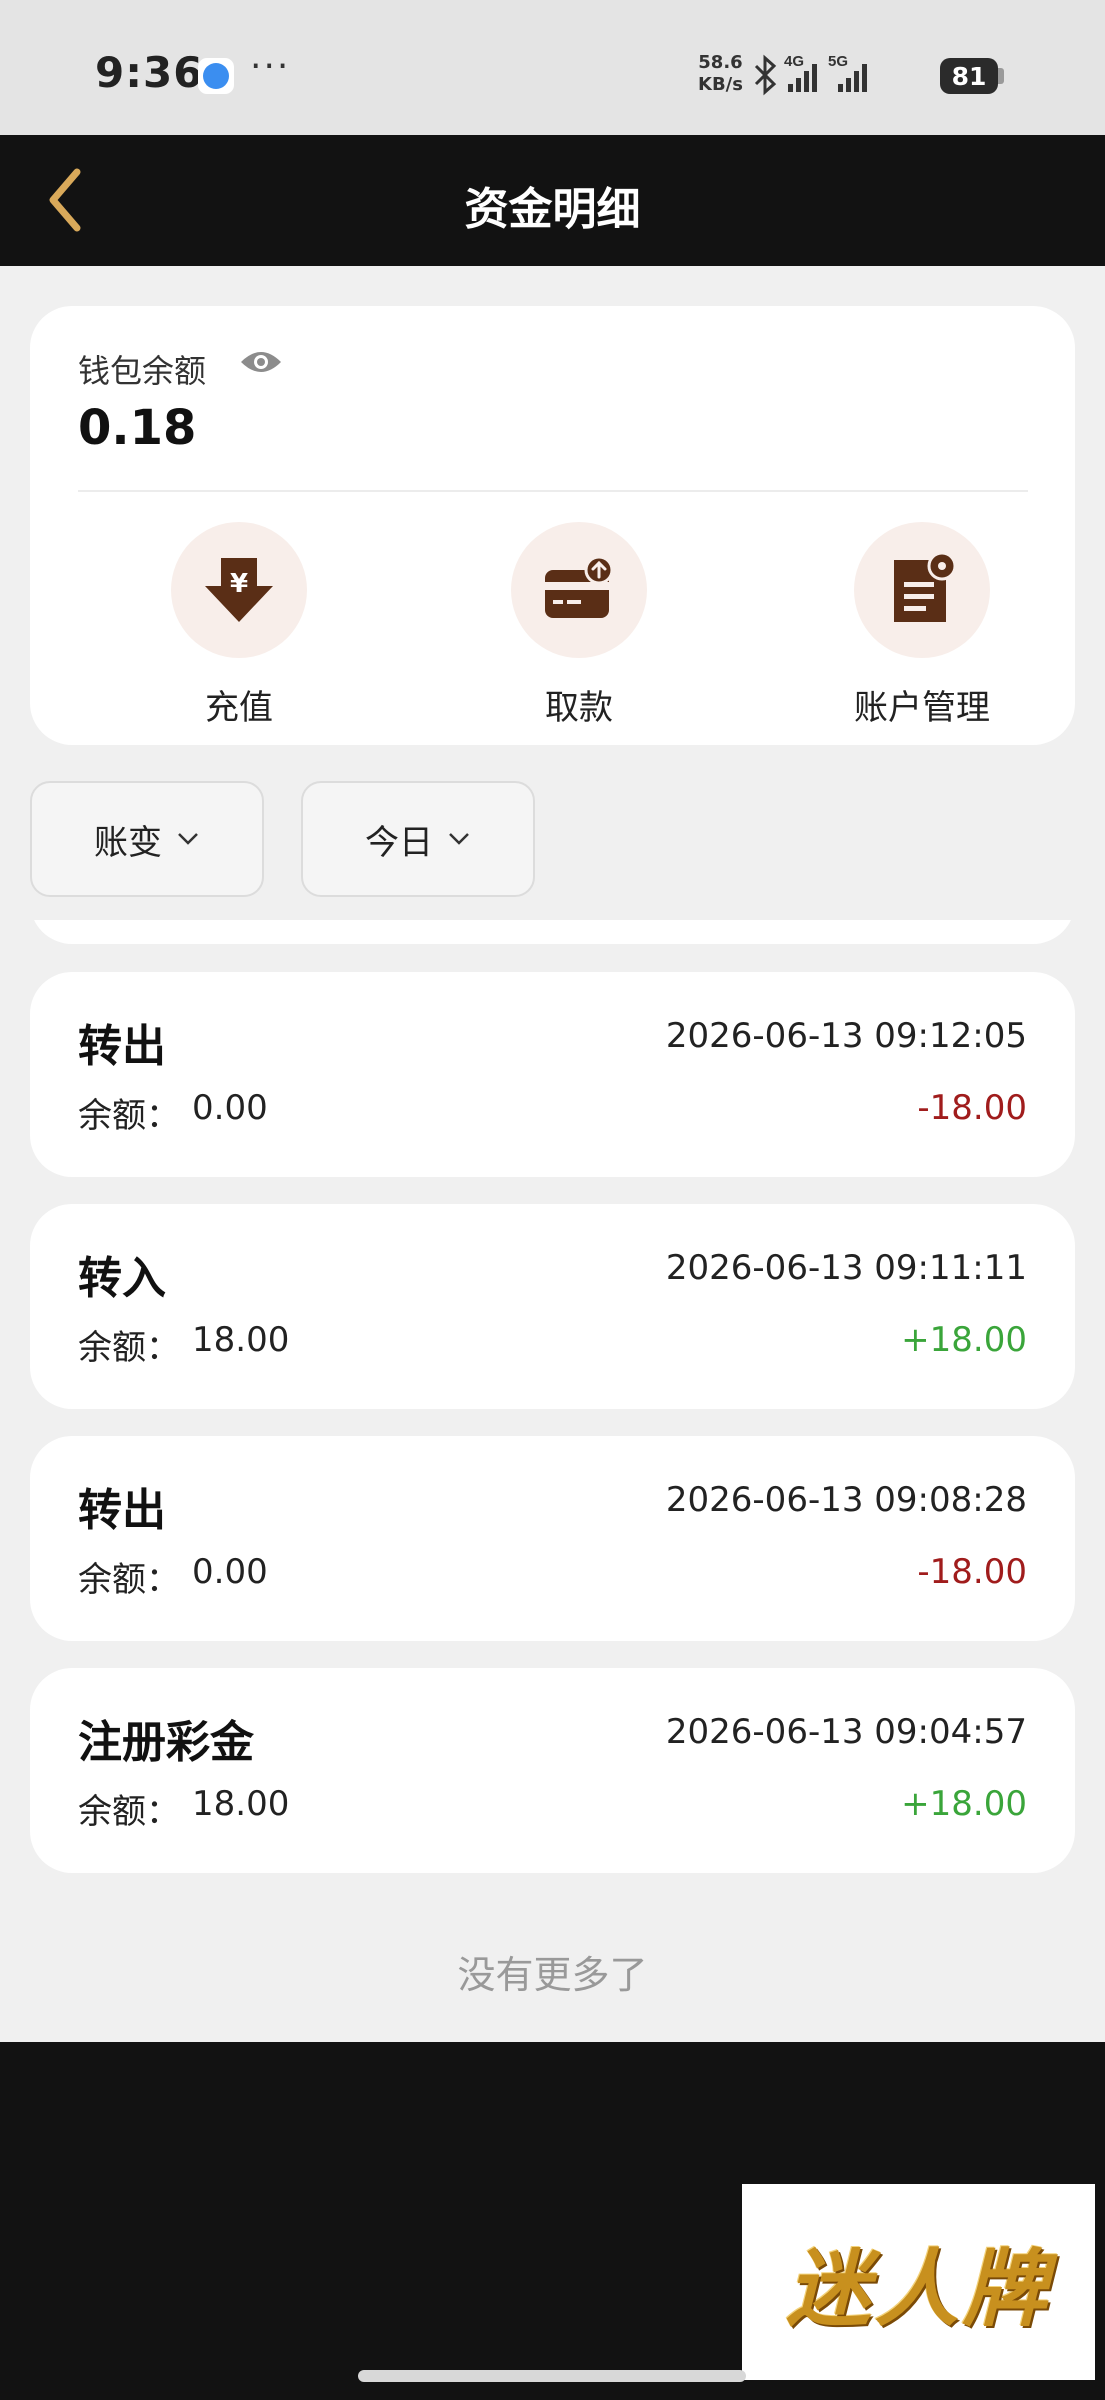  Describe the element at coordinates (1001, 76) in the screenshot. I see `battery-cap` at that location.